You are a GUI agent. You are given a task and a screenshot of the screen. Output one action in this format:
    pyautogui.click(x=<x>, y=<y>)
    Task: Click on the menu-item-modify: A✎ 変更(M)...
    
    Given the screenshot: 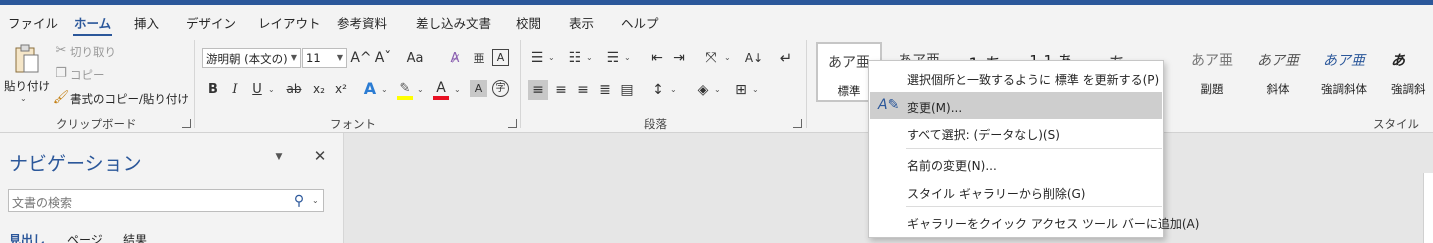 What is the action you would take?
    pyautogui.click(x=1016, y=105)
    